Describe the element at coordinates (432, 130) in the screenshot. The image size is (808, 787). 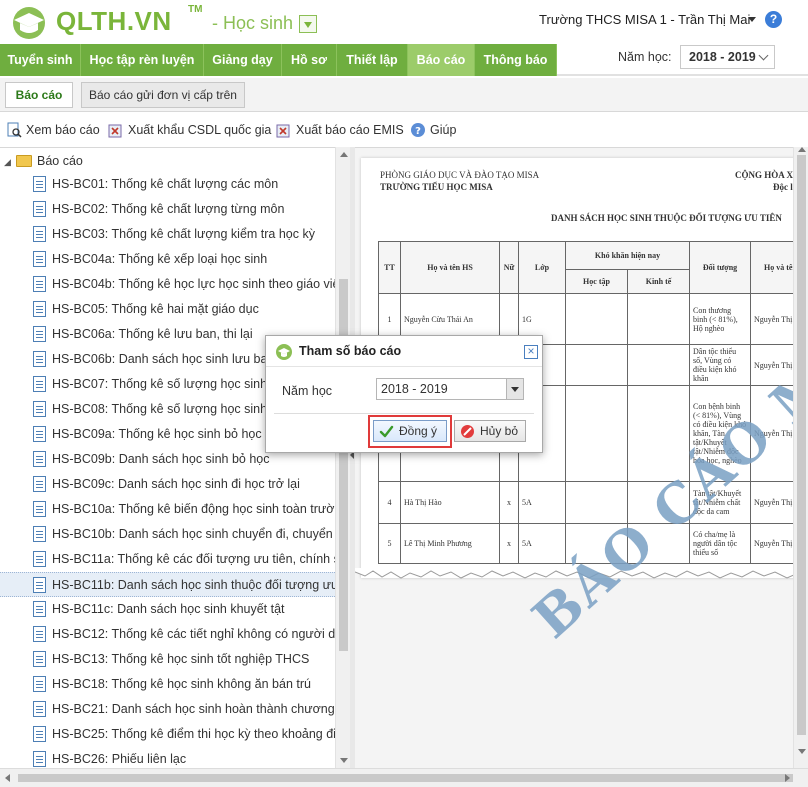
I see `help-button: ? Giúp` at that location.